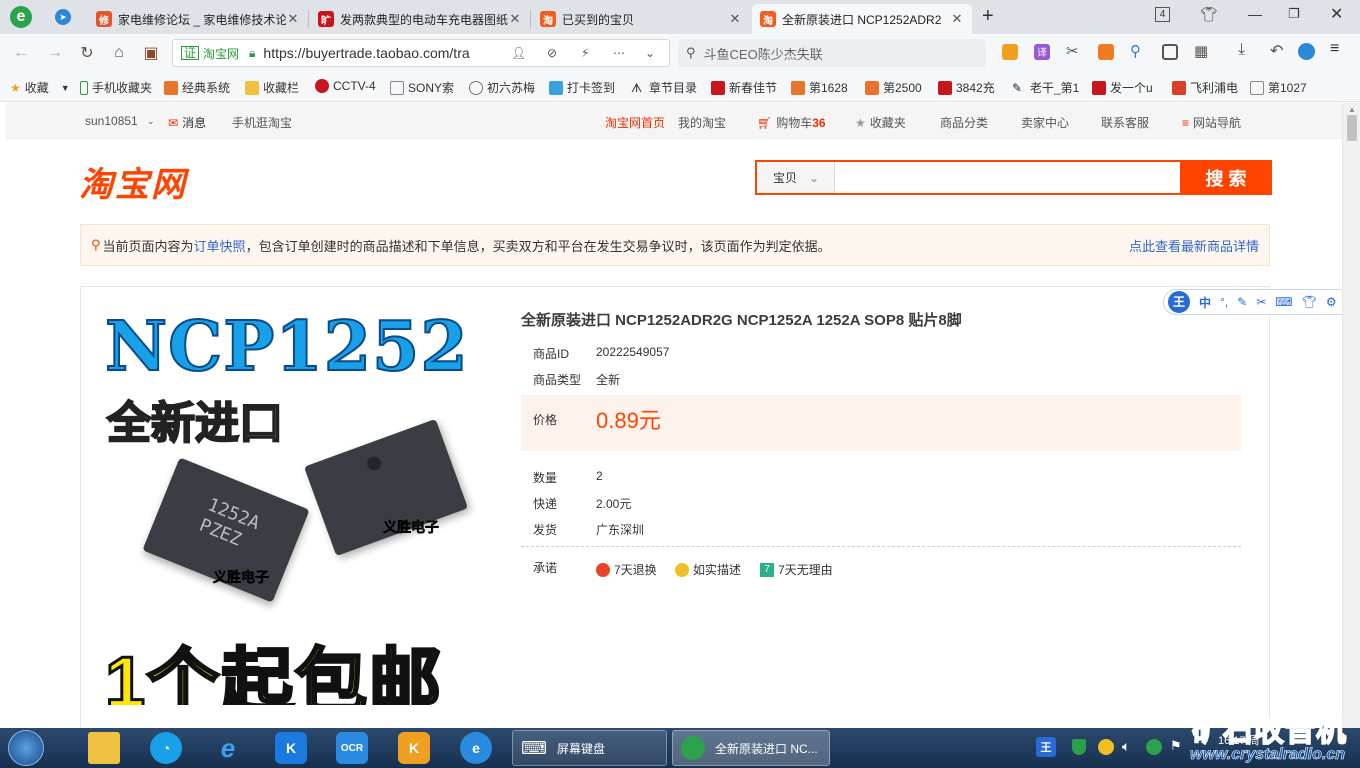 This screenshot has height=768, width=1360. What do you see at coordinates (880, 122) in the screenshot?
I see `favorites-link: ★ 收藏夹` at bounding box center [880, 122].